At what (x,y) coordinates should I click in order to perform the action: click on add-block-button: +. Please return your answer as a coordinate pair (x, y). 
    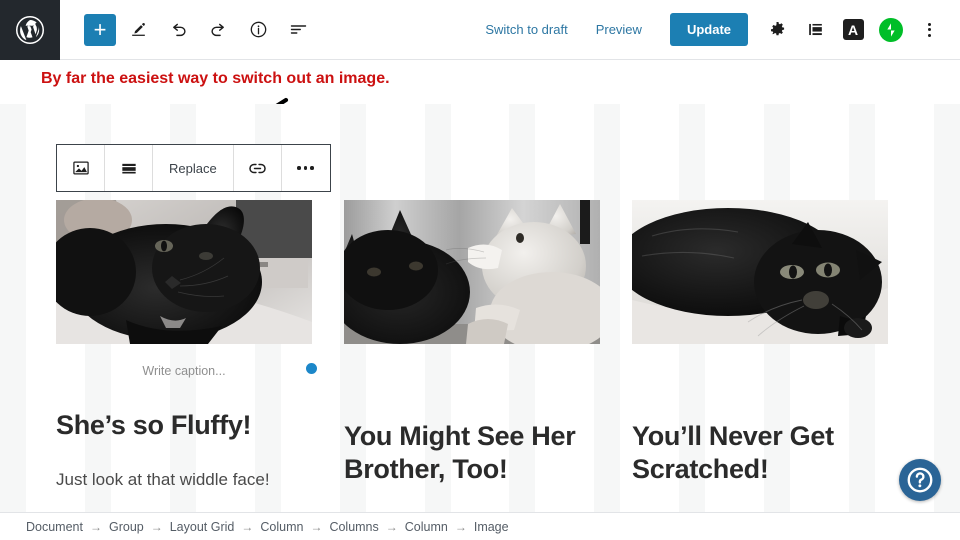
    Looking at the image, I should click on (100, 29).